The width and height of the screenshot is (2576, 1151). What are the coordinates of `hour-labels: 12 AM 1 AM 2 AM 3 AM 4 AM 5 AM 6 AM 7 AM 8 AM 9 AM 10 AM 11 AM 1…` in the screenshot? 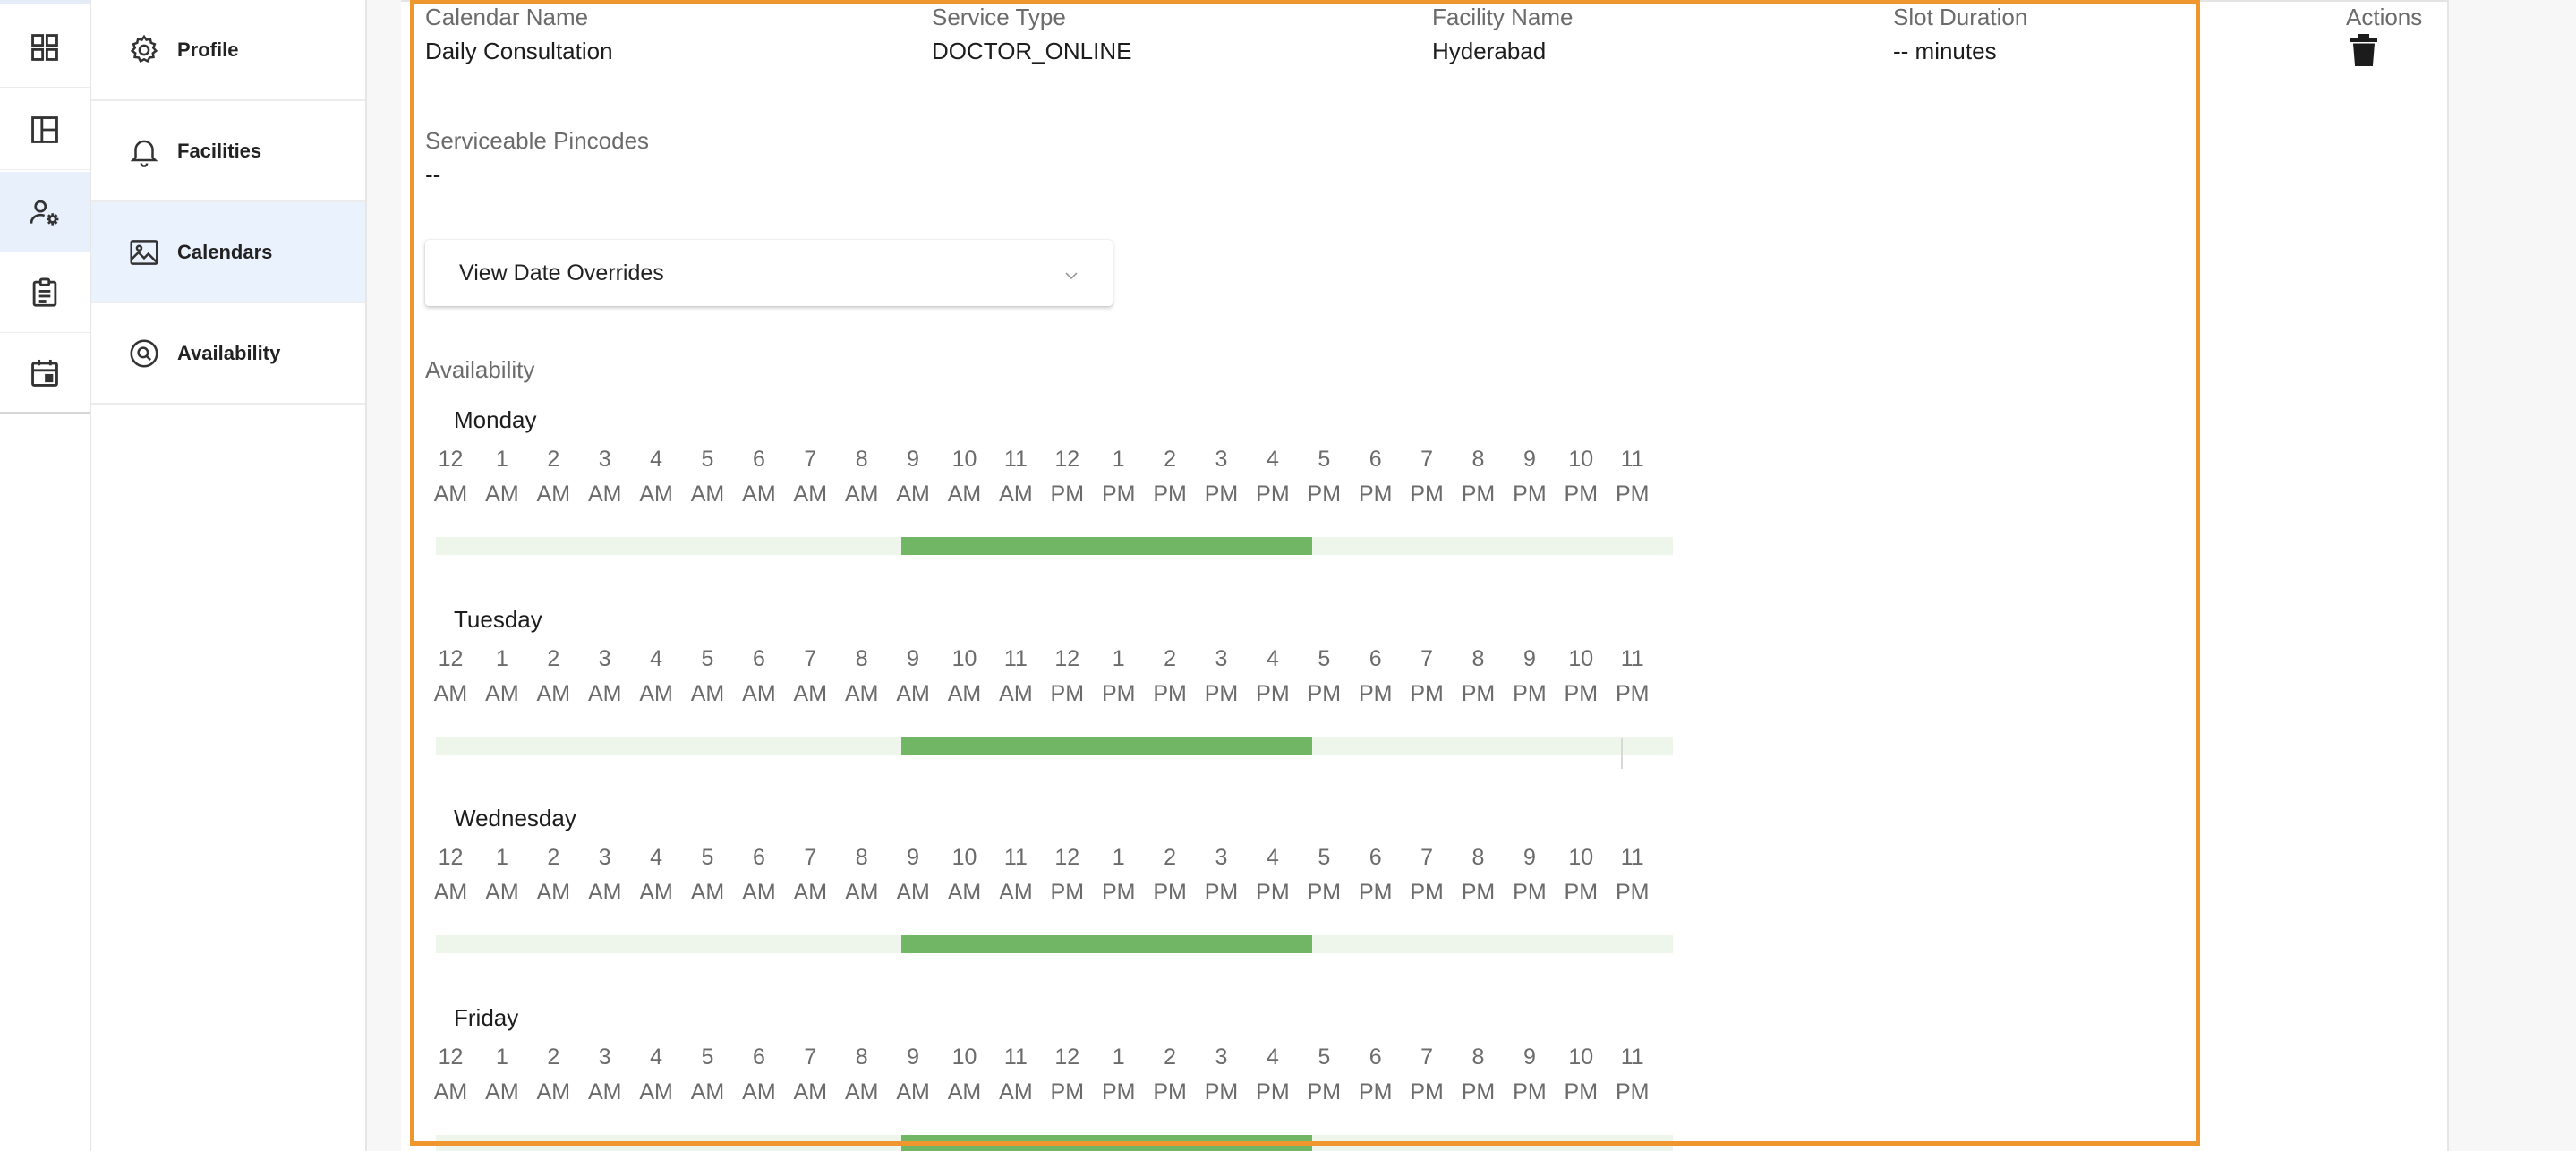 It's located at (1051, 678).